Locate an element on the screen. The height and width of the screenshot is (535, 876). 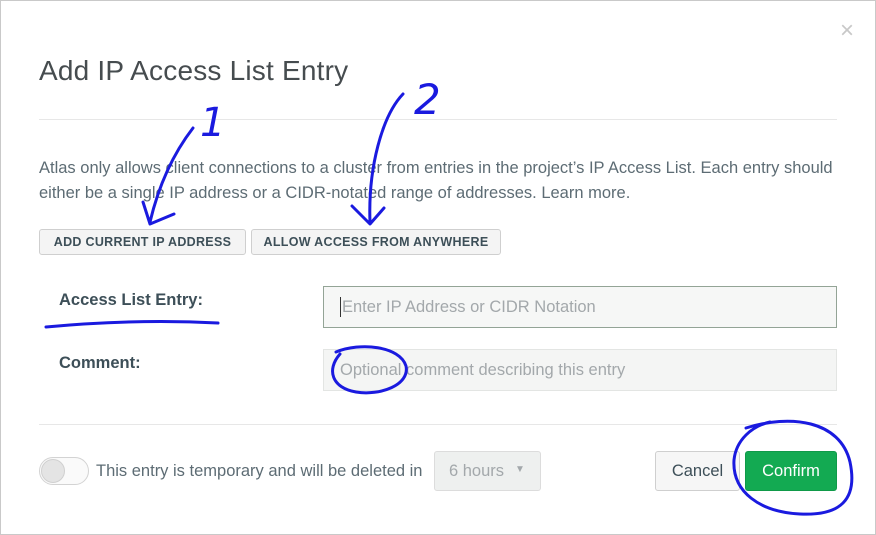
comment-input: Optional comment describing this entry is located at coordinates (580, 370).